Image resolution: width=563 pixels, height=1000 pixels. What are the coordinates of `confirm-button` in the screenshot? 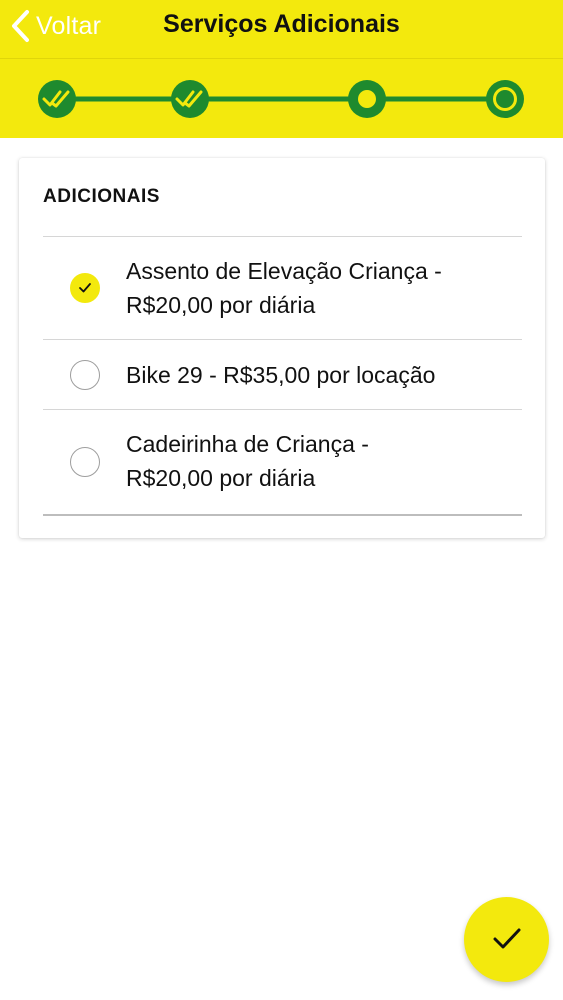 It's located at (506, 939).